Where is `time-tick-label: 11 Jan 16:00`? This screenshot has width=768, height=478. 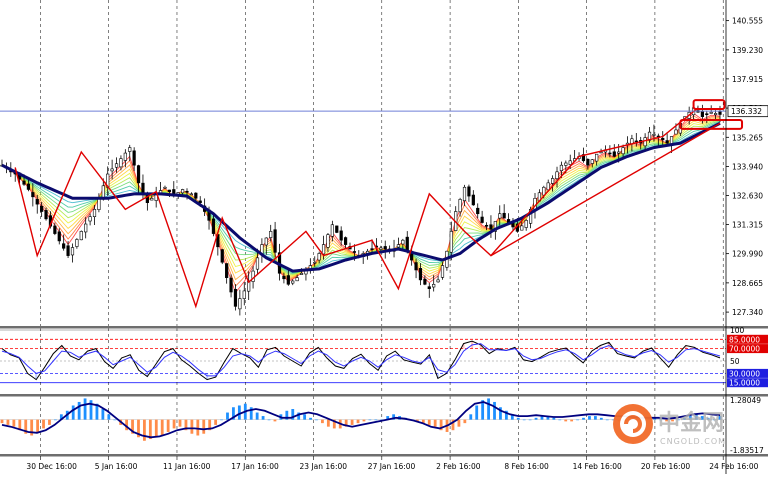 time-tick-label: 11 Jan 16:00 is located at coordinates (187, 466).